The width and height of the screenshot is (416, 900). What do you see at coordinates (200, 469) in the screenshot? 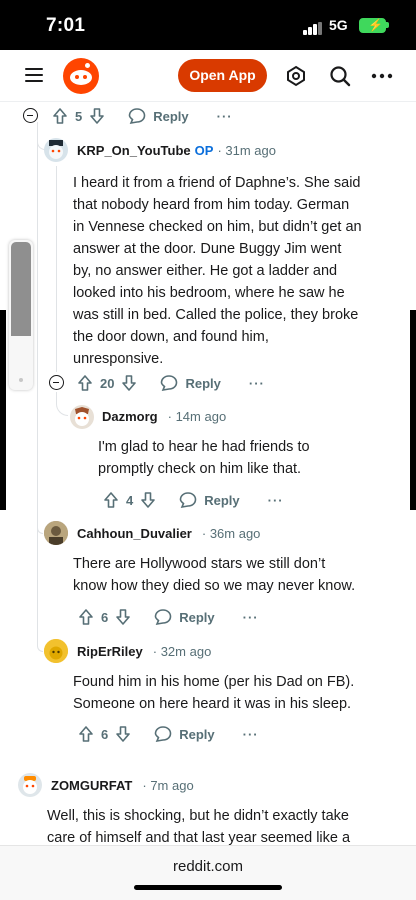
I see `comment-line: promptly check on him like that.` at bounding box center [200, 469].